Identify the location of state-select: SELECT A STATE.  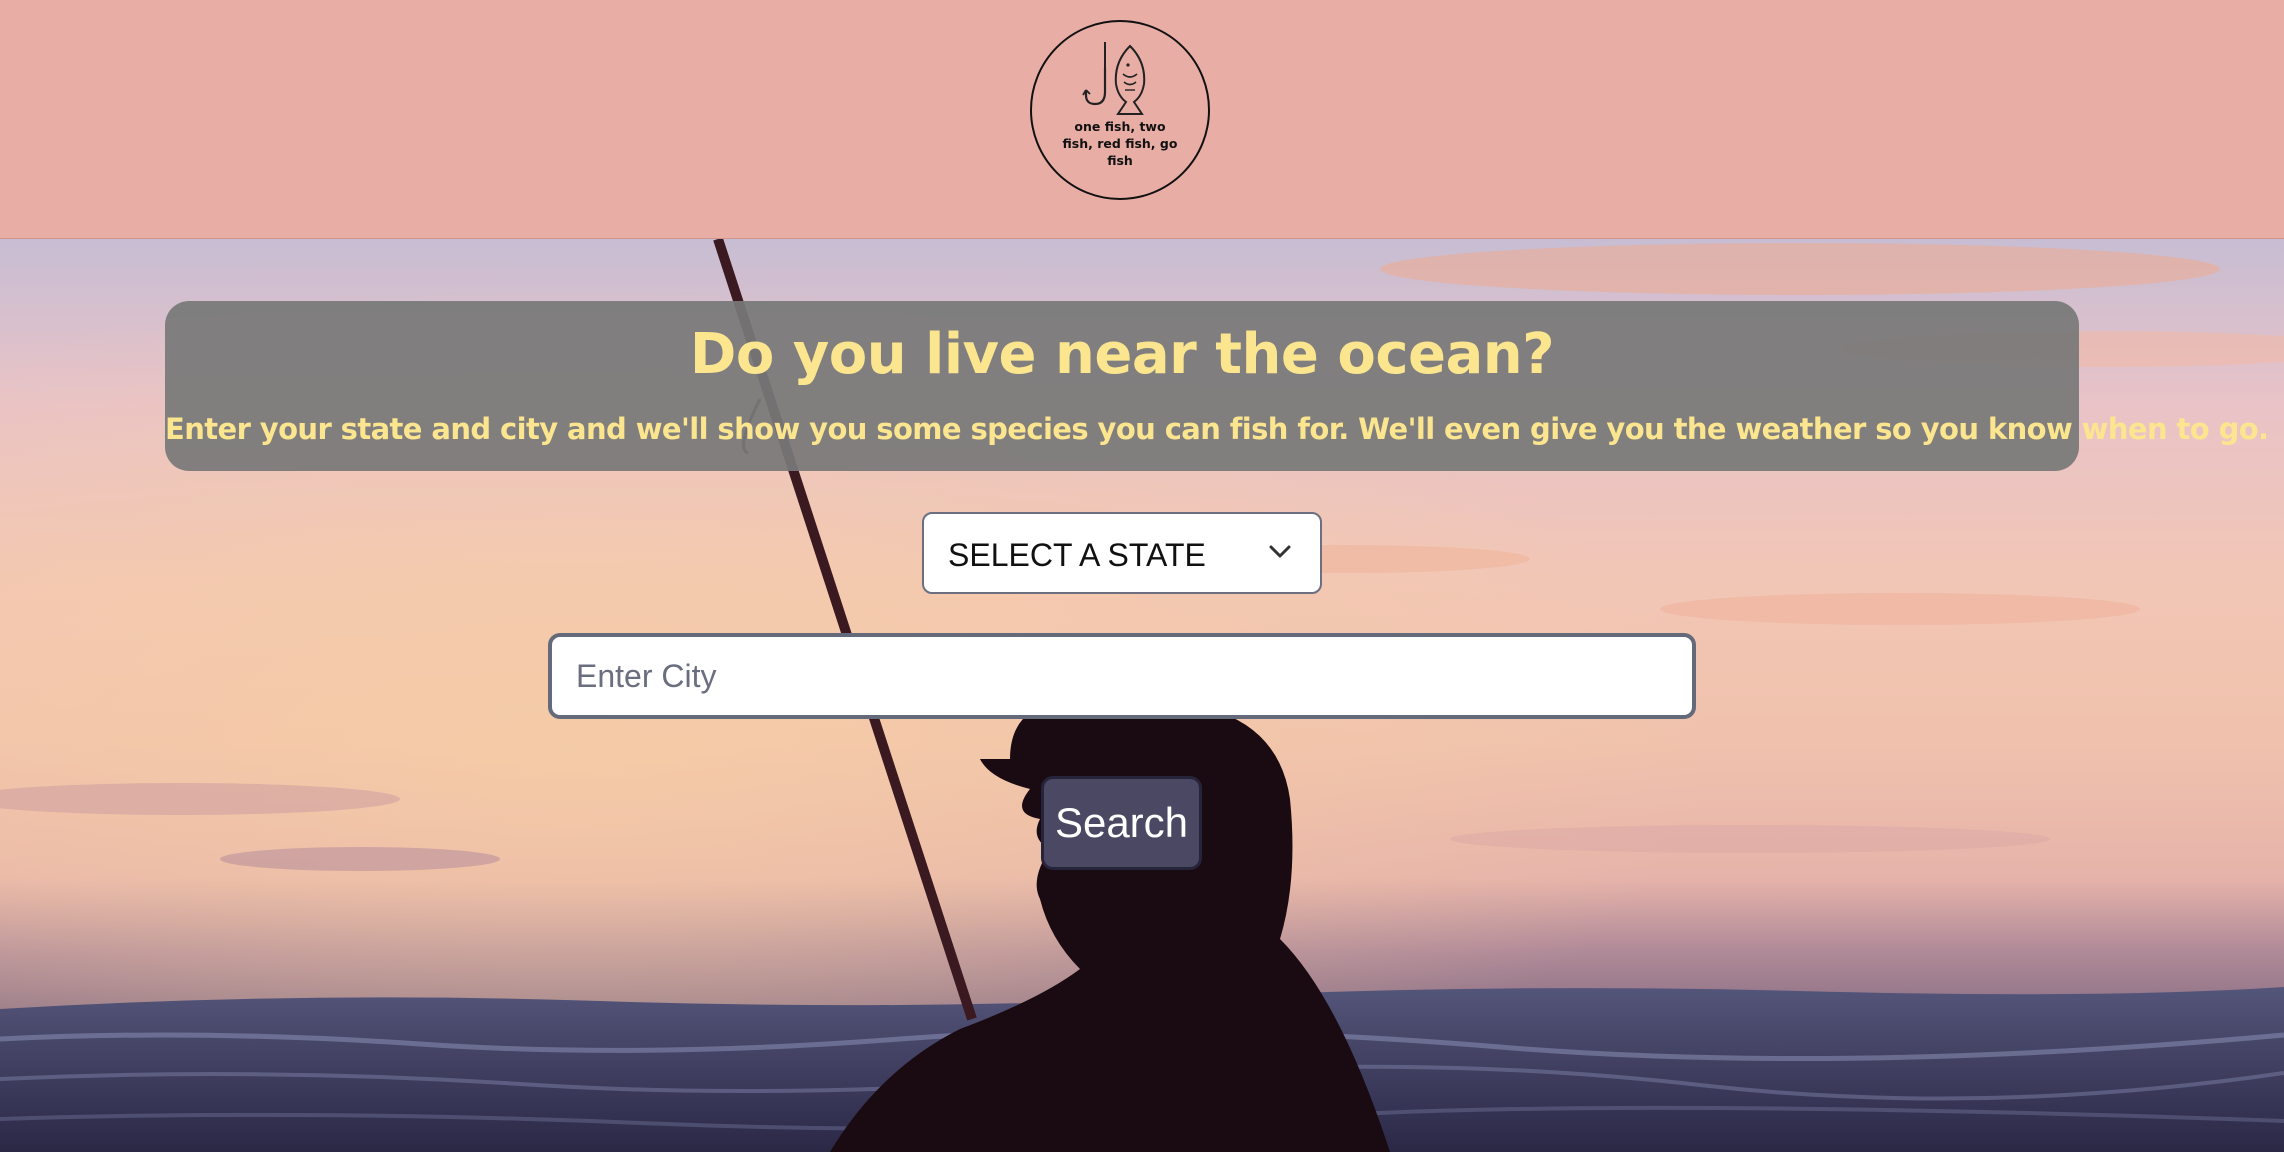
(1122, 553).